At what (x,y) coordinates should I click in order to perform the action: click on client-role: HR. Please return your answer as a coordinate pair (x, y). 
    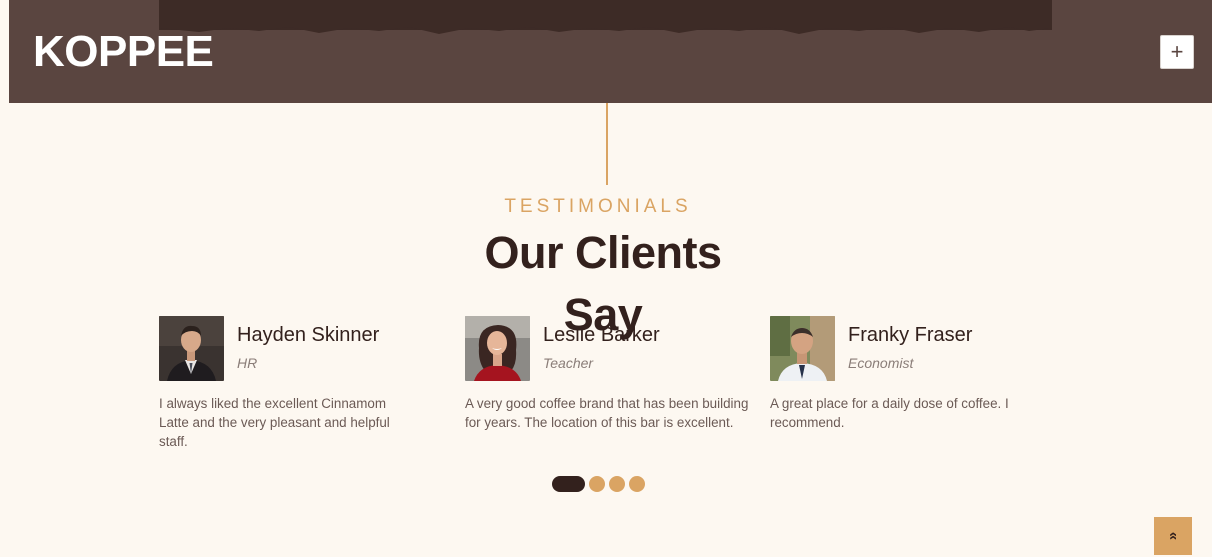
    Looking at the image, I should click on (247, 363).